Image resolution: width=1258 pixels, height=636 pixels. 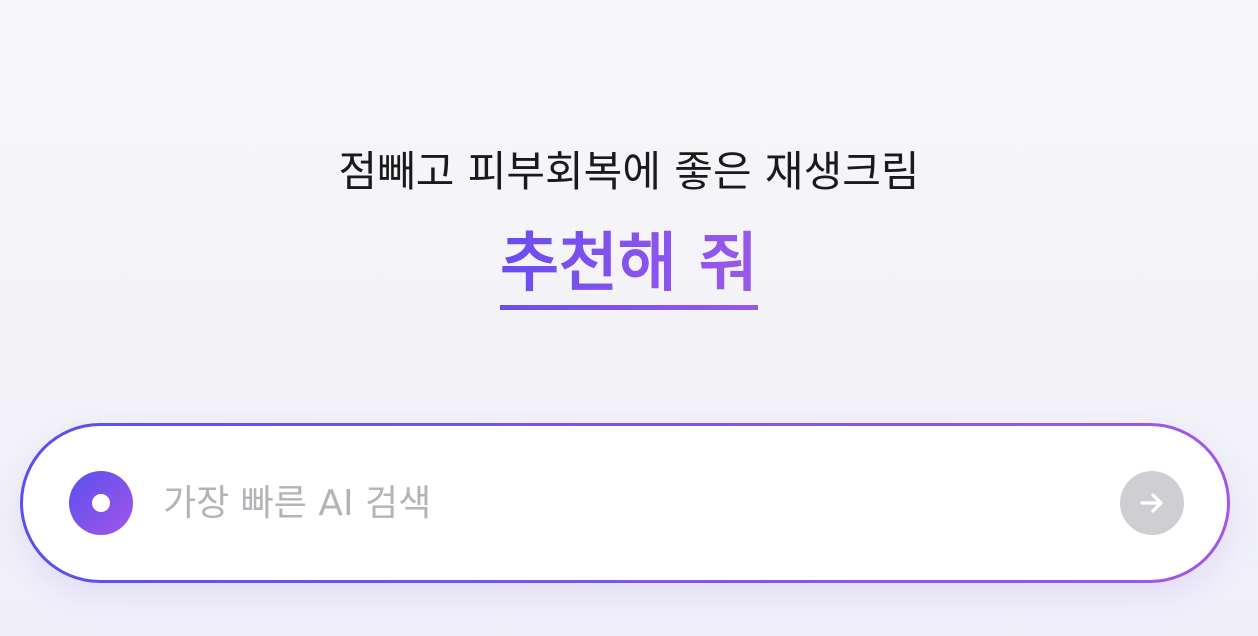 I want to click on ai-logo-dot-icon, so click(x=101, y=503).